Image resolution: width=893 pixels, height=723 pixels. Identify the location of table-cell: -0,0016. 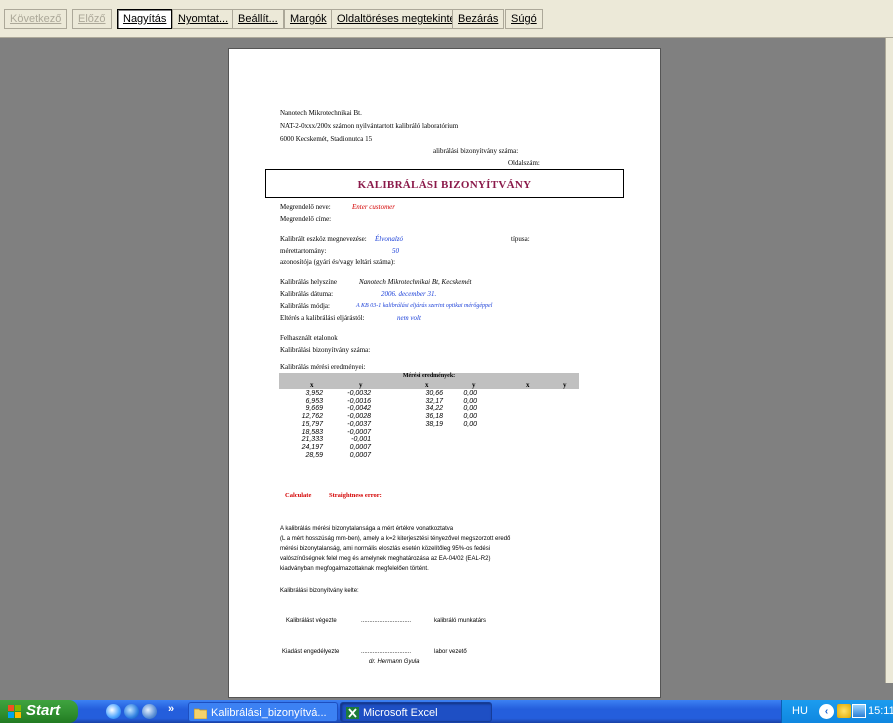
(359, 401).